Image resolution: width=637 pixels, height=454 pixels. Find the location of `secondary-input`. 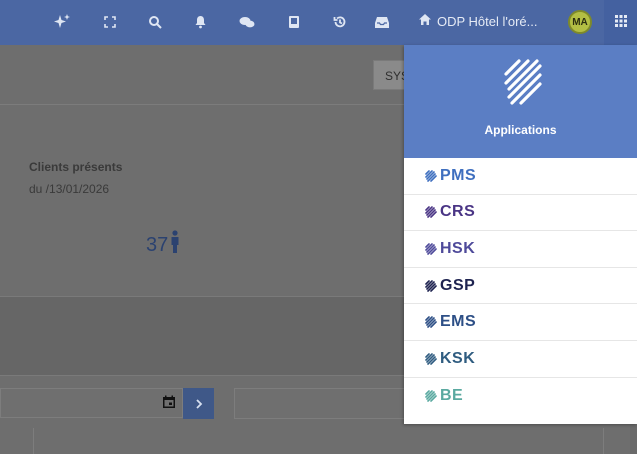

secondary-input is located at coordinates (319, 403).